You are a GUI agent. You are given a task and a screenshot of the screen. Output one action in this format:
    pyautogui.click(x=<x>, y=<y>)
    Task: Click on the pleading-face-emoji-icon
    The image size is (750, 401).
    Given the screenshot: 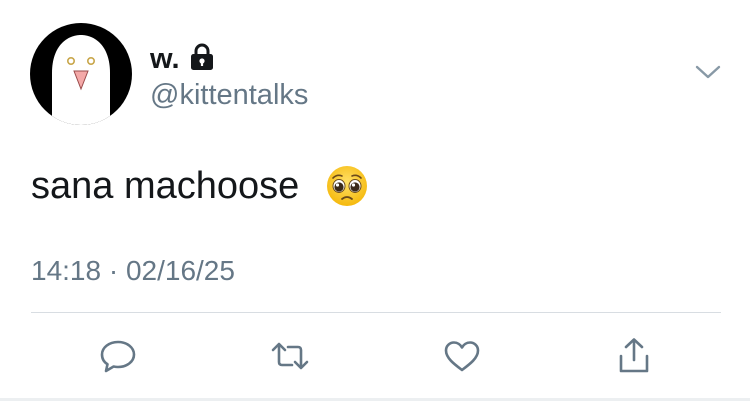 What is the action you would take?
    pyautogui.click(x=347, y=186)
    